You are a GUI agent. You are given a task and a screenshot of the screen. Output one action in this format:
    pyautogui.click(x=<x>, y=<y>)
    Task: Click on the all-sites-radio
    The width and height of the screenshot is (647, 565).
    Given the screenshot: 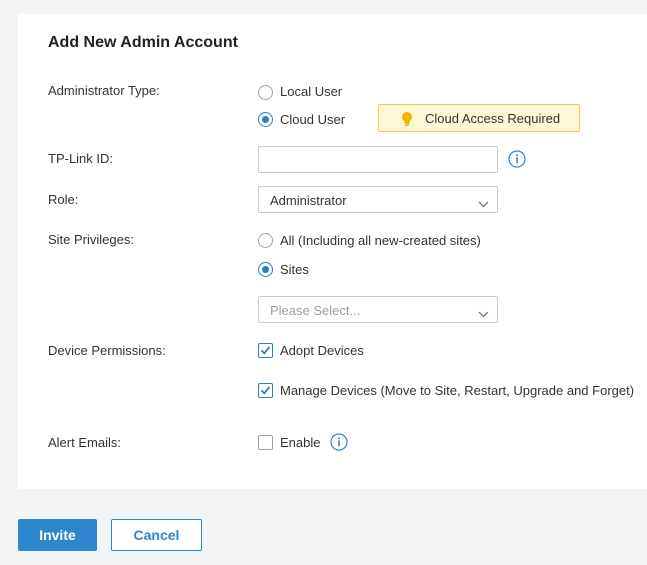 What is the action you would take?
    pyautogui.click(x=265, y=240)
    